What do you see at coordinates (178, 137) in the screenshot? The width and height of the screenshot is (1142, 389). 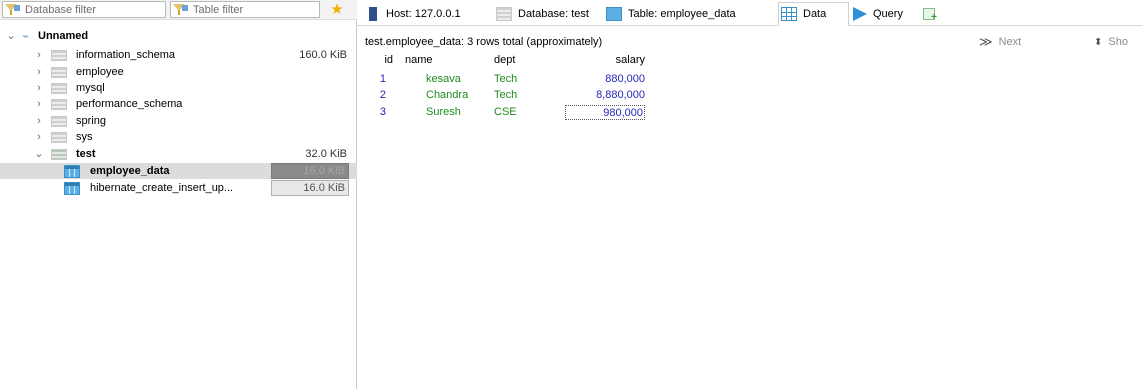 I see `tree-db-item: › sys` at bounding box center [178, 137].